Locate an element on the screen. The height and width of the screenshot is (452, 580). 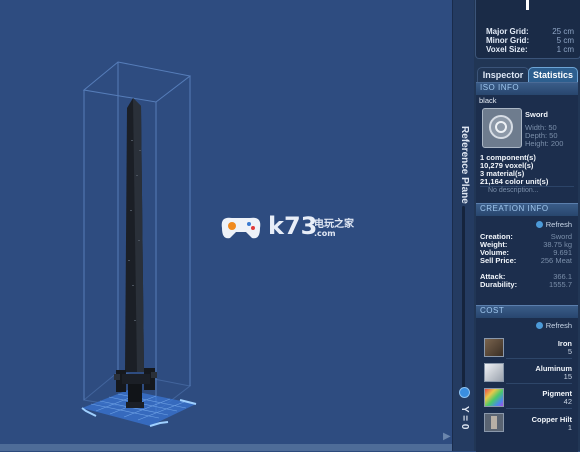
watermark-domain-text: .com is located at coordinates (325, 233).